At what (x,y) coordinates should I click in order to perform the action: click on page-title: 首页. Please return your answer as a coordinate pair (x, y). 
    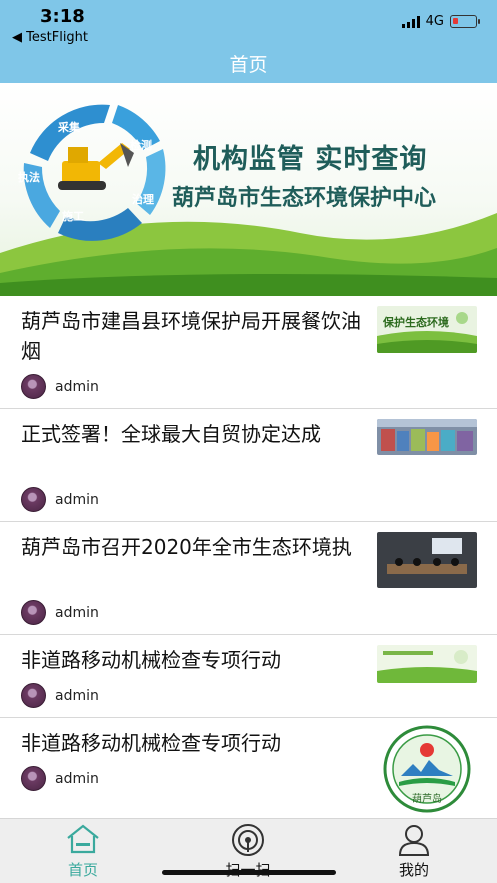
    Looking at the image, I should click on (248, 65).